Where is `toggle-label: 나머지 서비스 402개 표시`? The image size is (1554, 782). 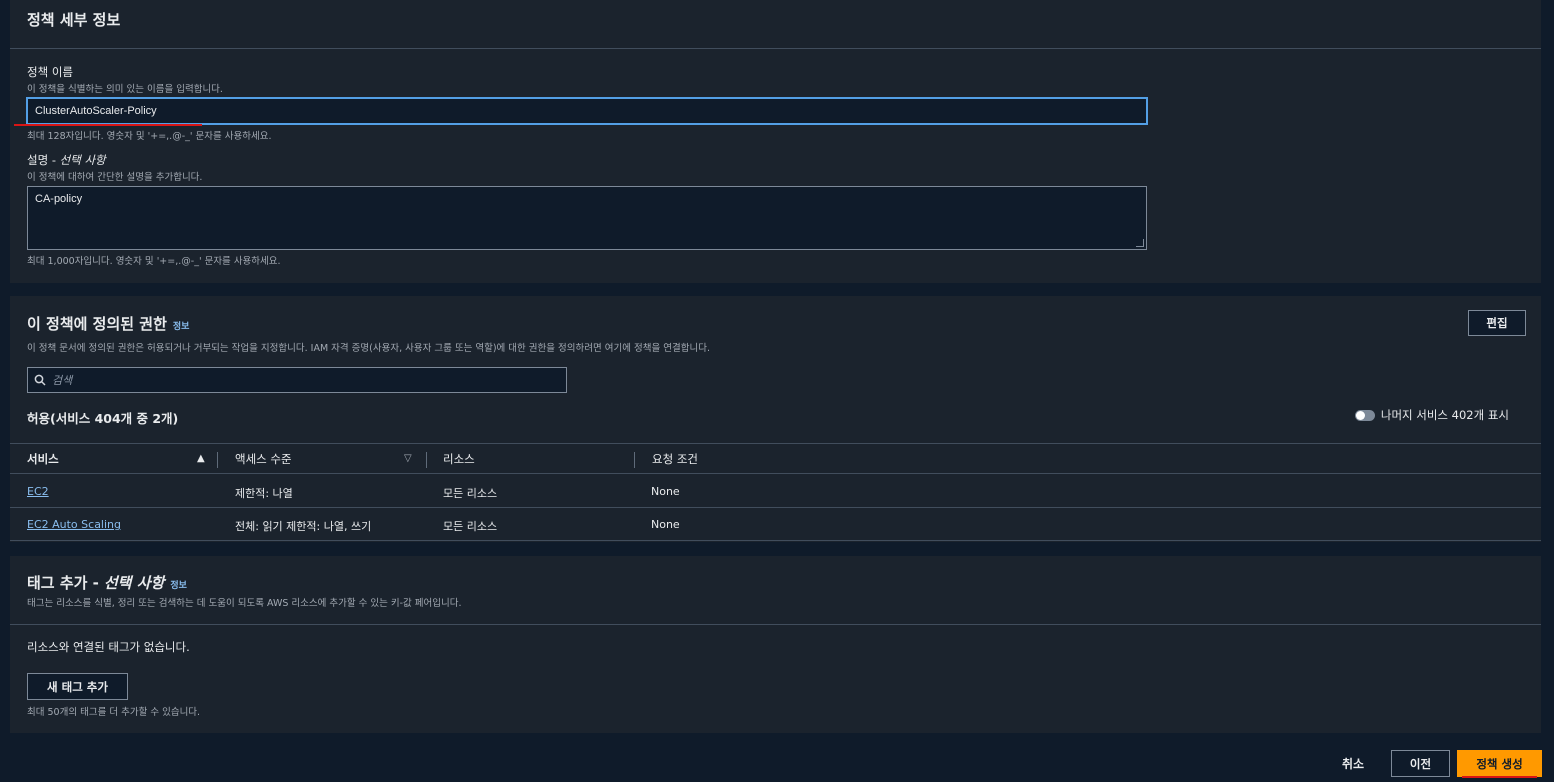
toggle-label: 나머지 서비스 402개 표시 is located at coordinates (1444, 415).